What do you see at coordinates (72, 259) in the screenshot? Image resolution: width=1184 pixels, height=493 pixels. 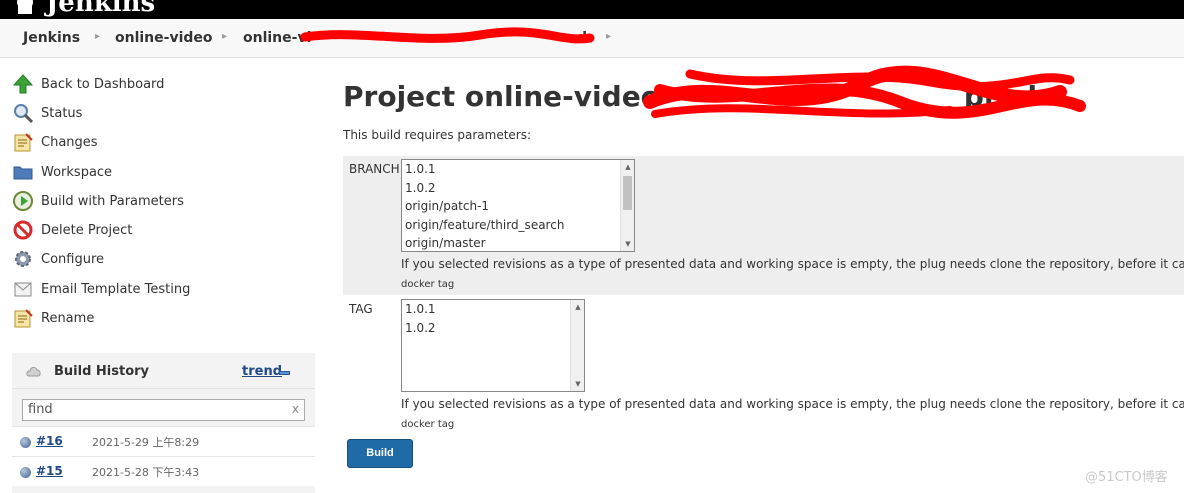 I see `task-label: Configure` at bounding box center [72, 259].